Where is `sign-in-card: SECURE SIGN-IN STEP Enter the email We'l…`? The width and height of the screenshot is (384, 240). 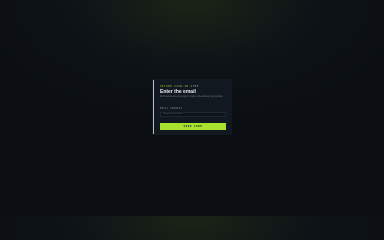
sign-in-card: SECURE SIGN-IN STEP Enter the email We'l… is located at coordinates (192, 107).